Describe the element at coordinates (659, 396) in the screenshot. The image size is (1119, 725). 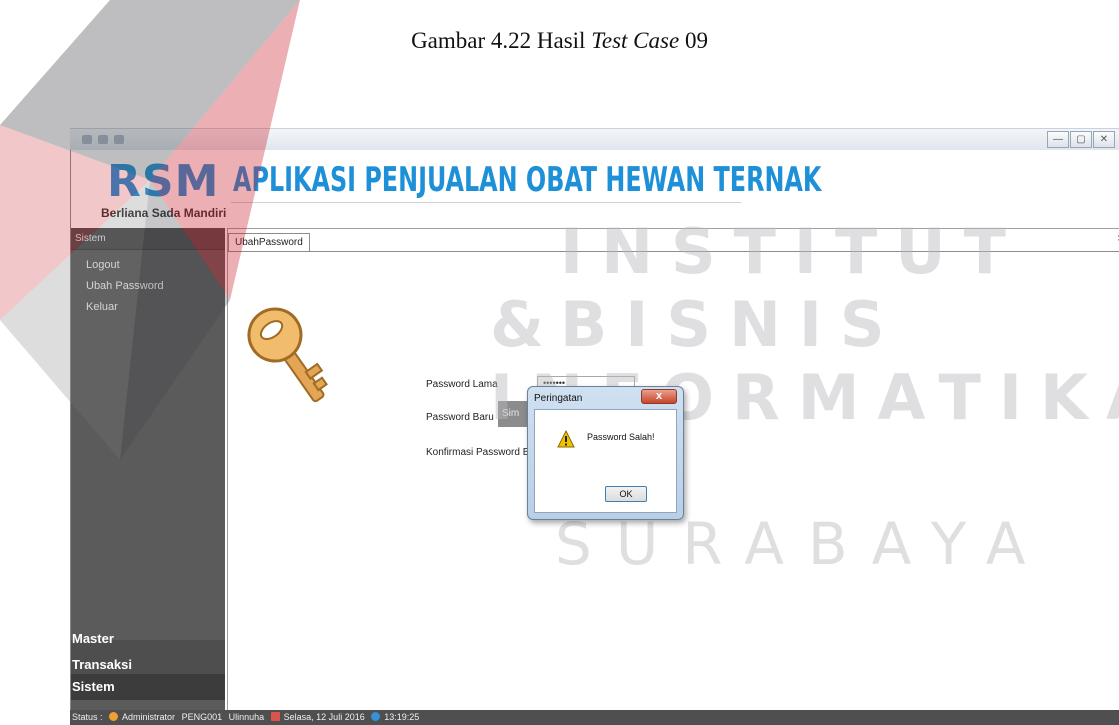
I see `dialog-close-button: x` at that location.